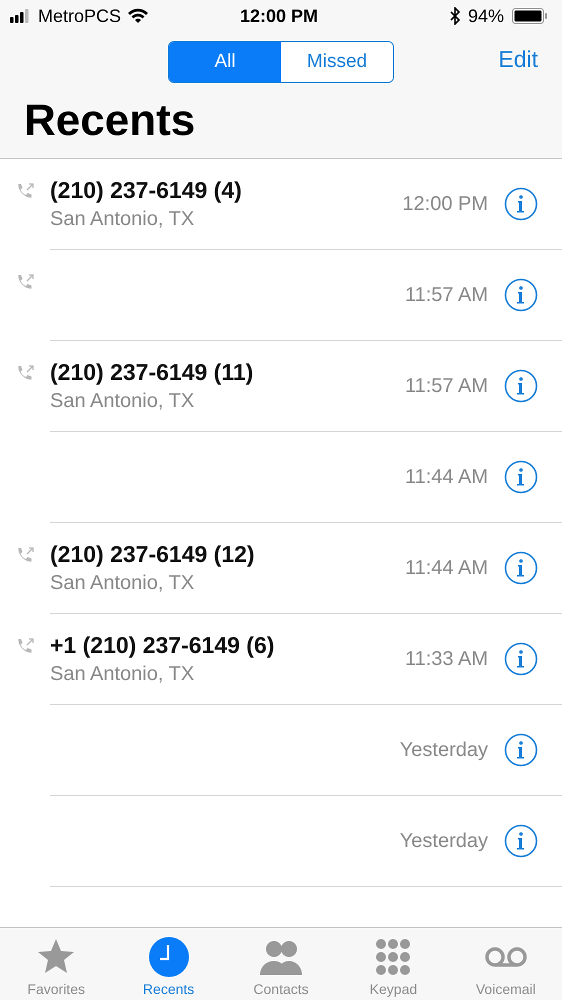 Image resolution: width=562 pixels, height=1000 pixels. Describe the element at coordinates (109, 121) in the screenshot. I see `page-title: Recents` at that location.